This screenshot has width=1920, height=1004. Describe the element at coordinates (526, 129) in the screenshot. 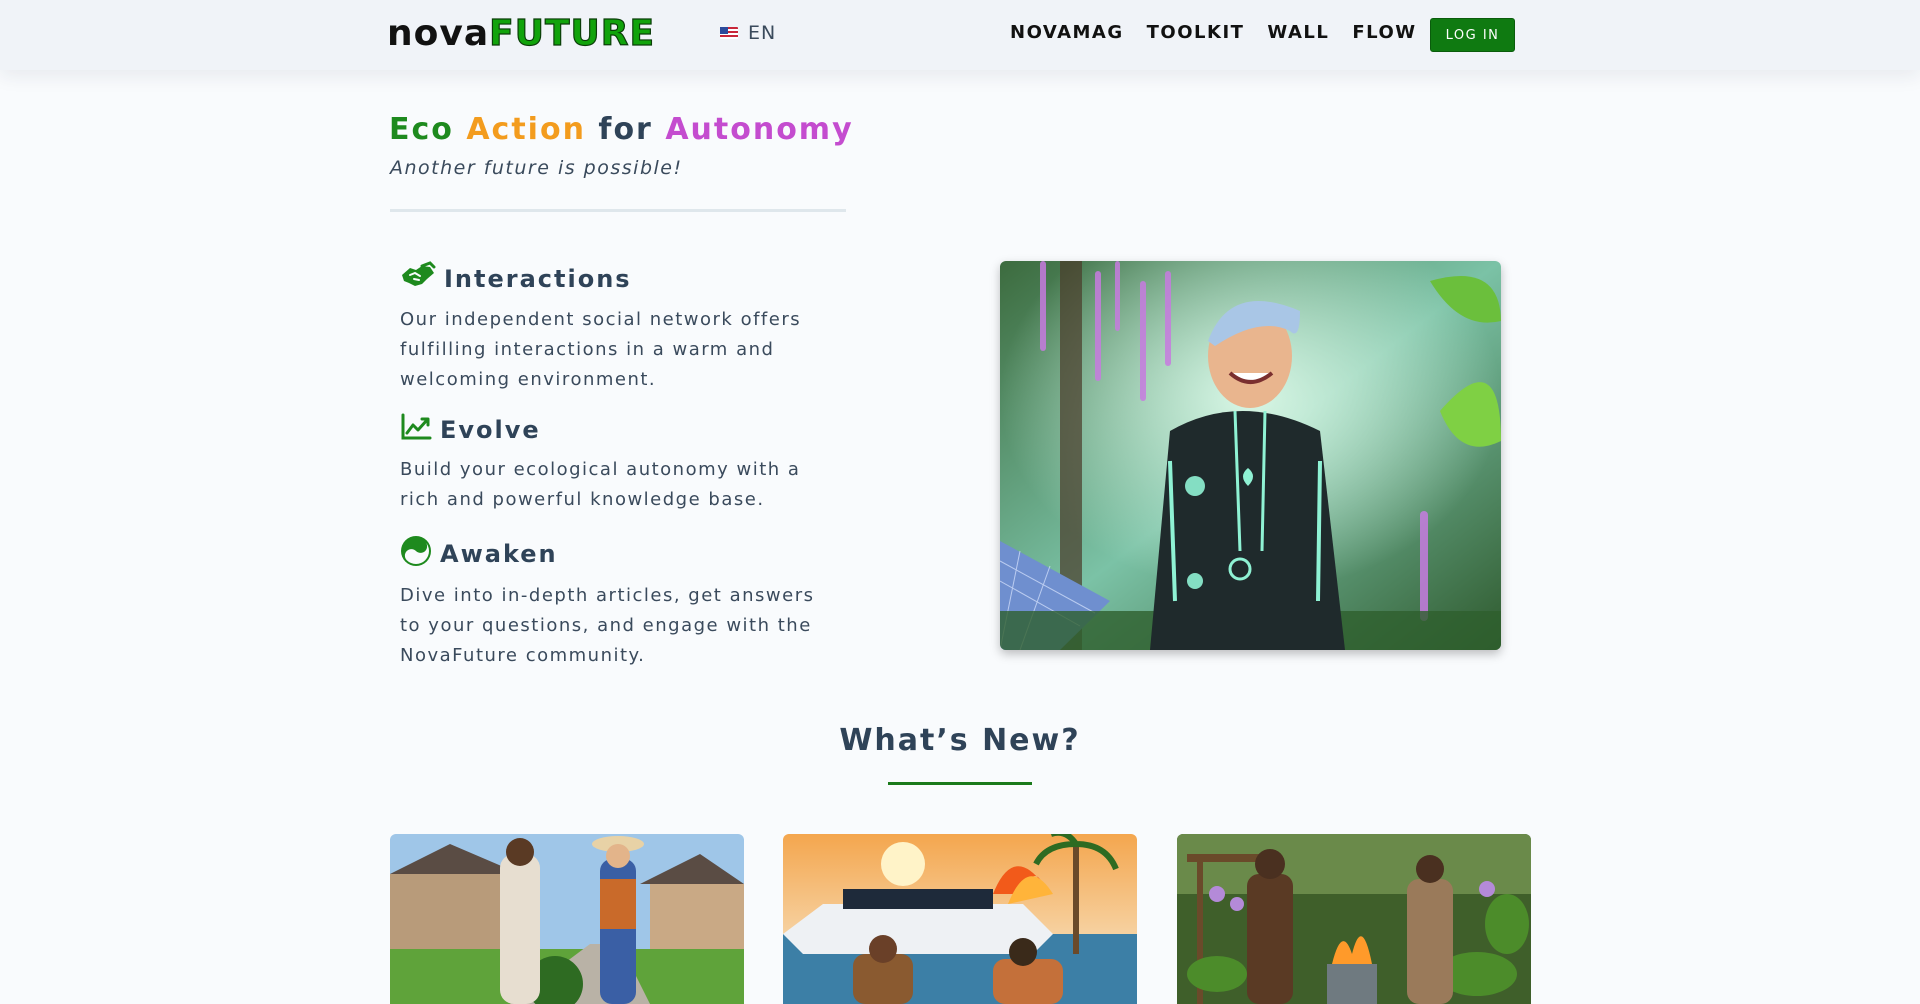

I see `headline-word-action: Action` at that location.